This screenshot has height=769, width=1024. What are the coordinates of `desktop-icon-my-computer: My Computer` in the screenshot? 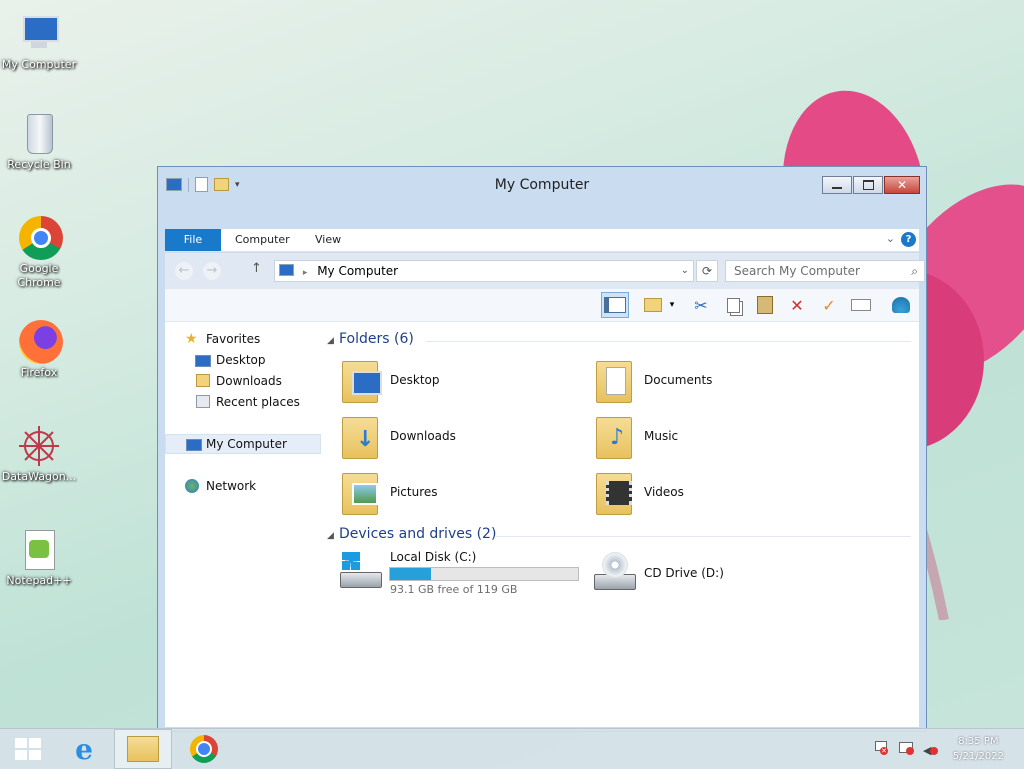 It's located at (39, 42).